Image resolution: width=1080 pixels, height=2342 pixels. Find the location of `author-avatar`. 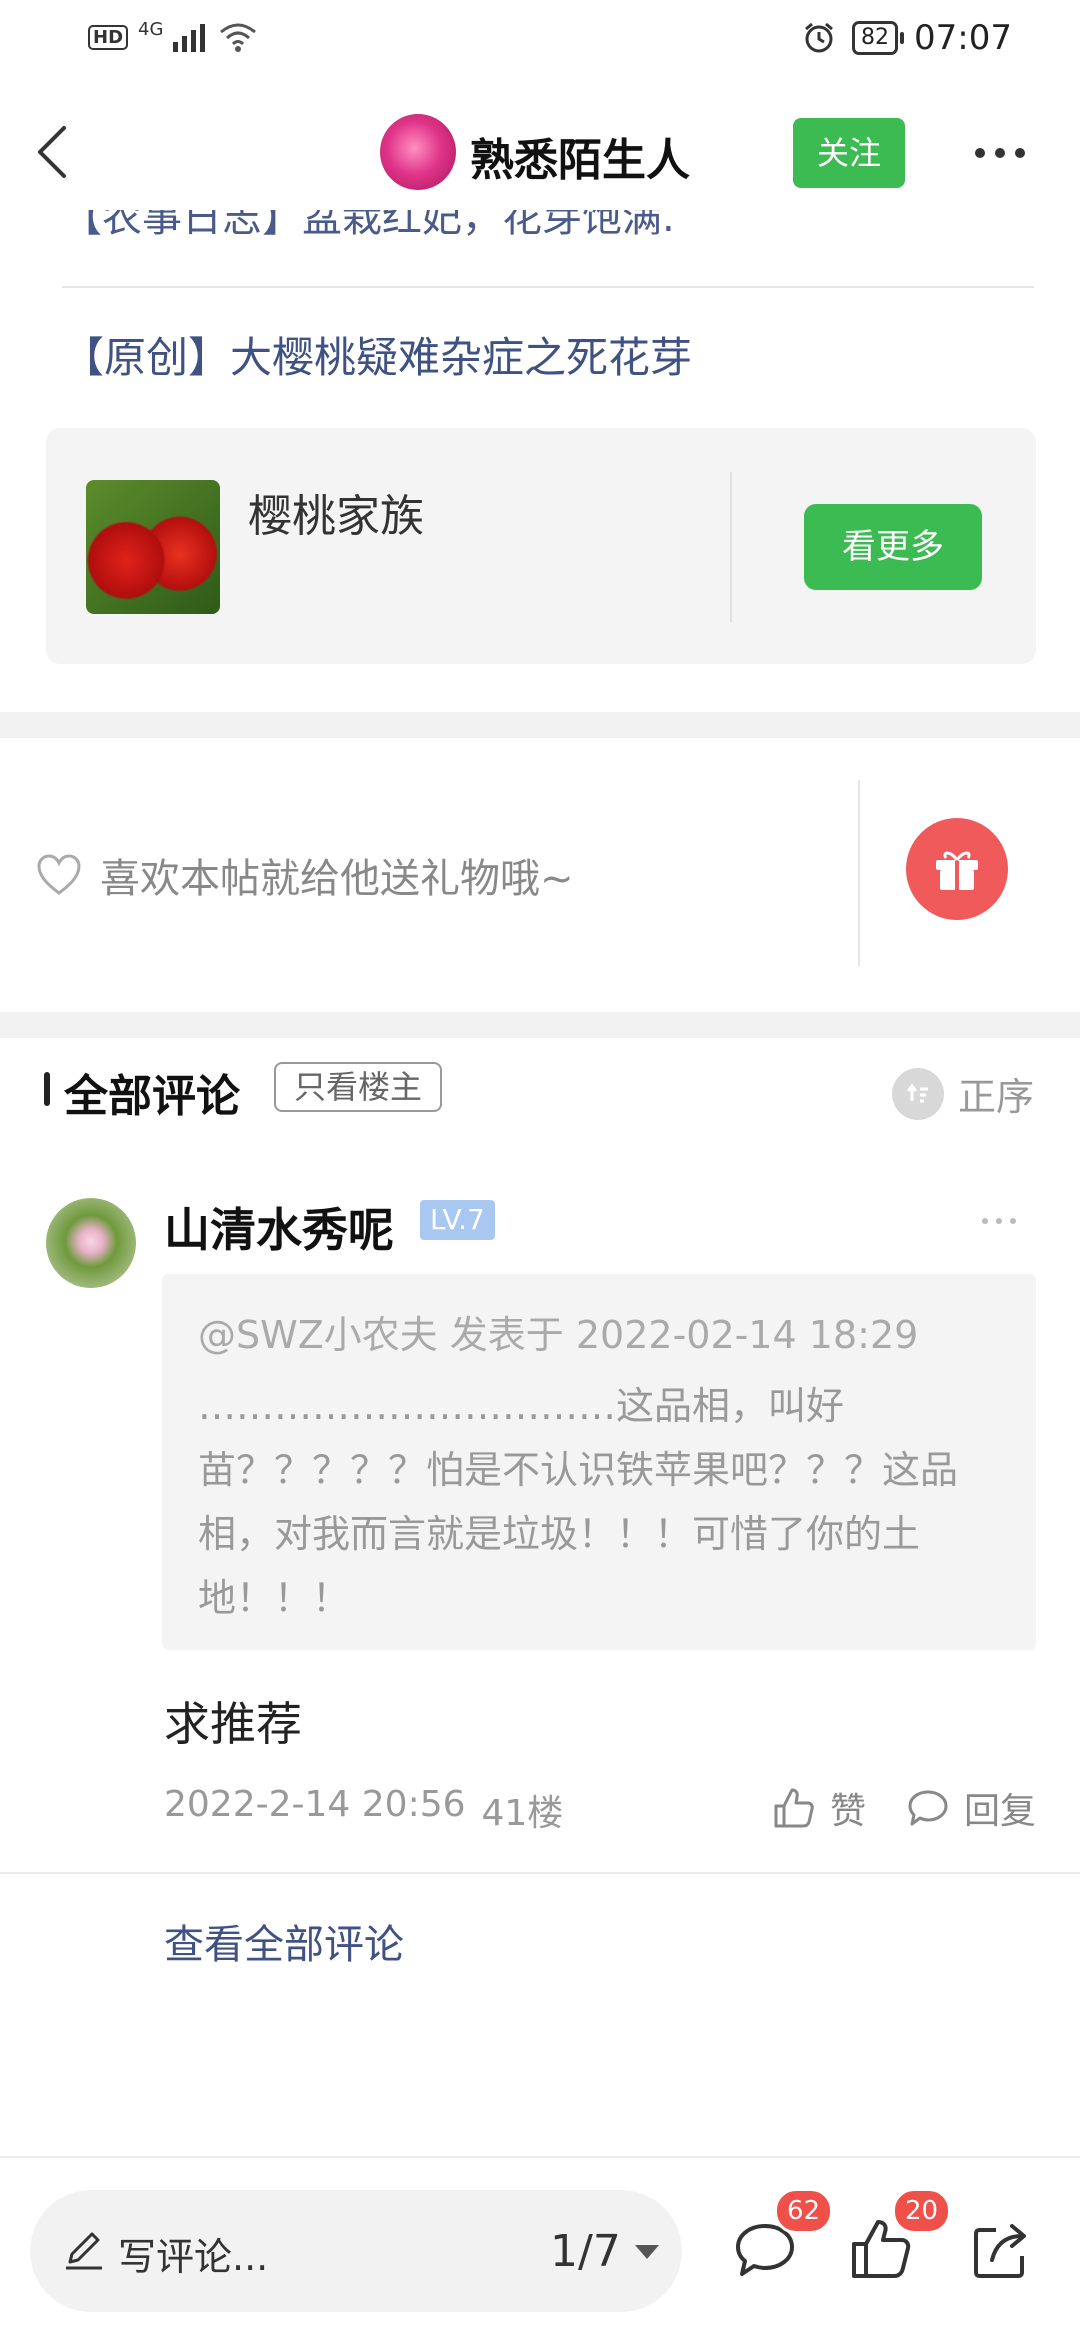

author-avatar is located at coordinates (418, 152).